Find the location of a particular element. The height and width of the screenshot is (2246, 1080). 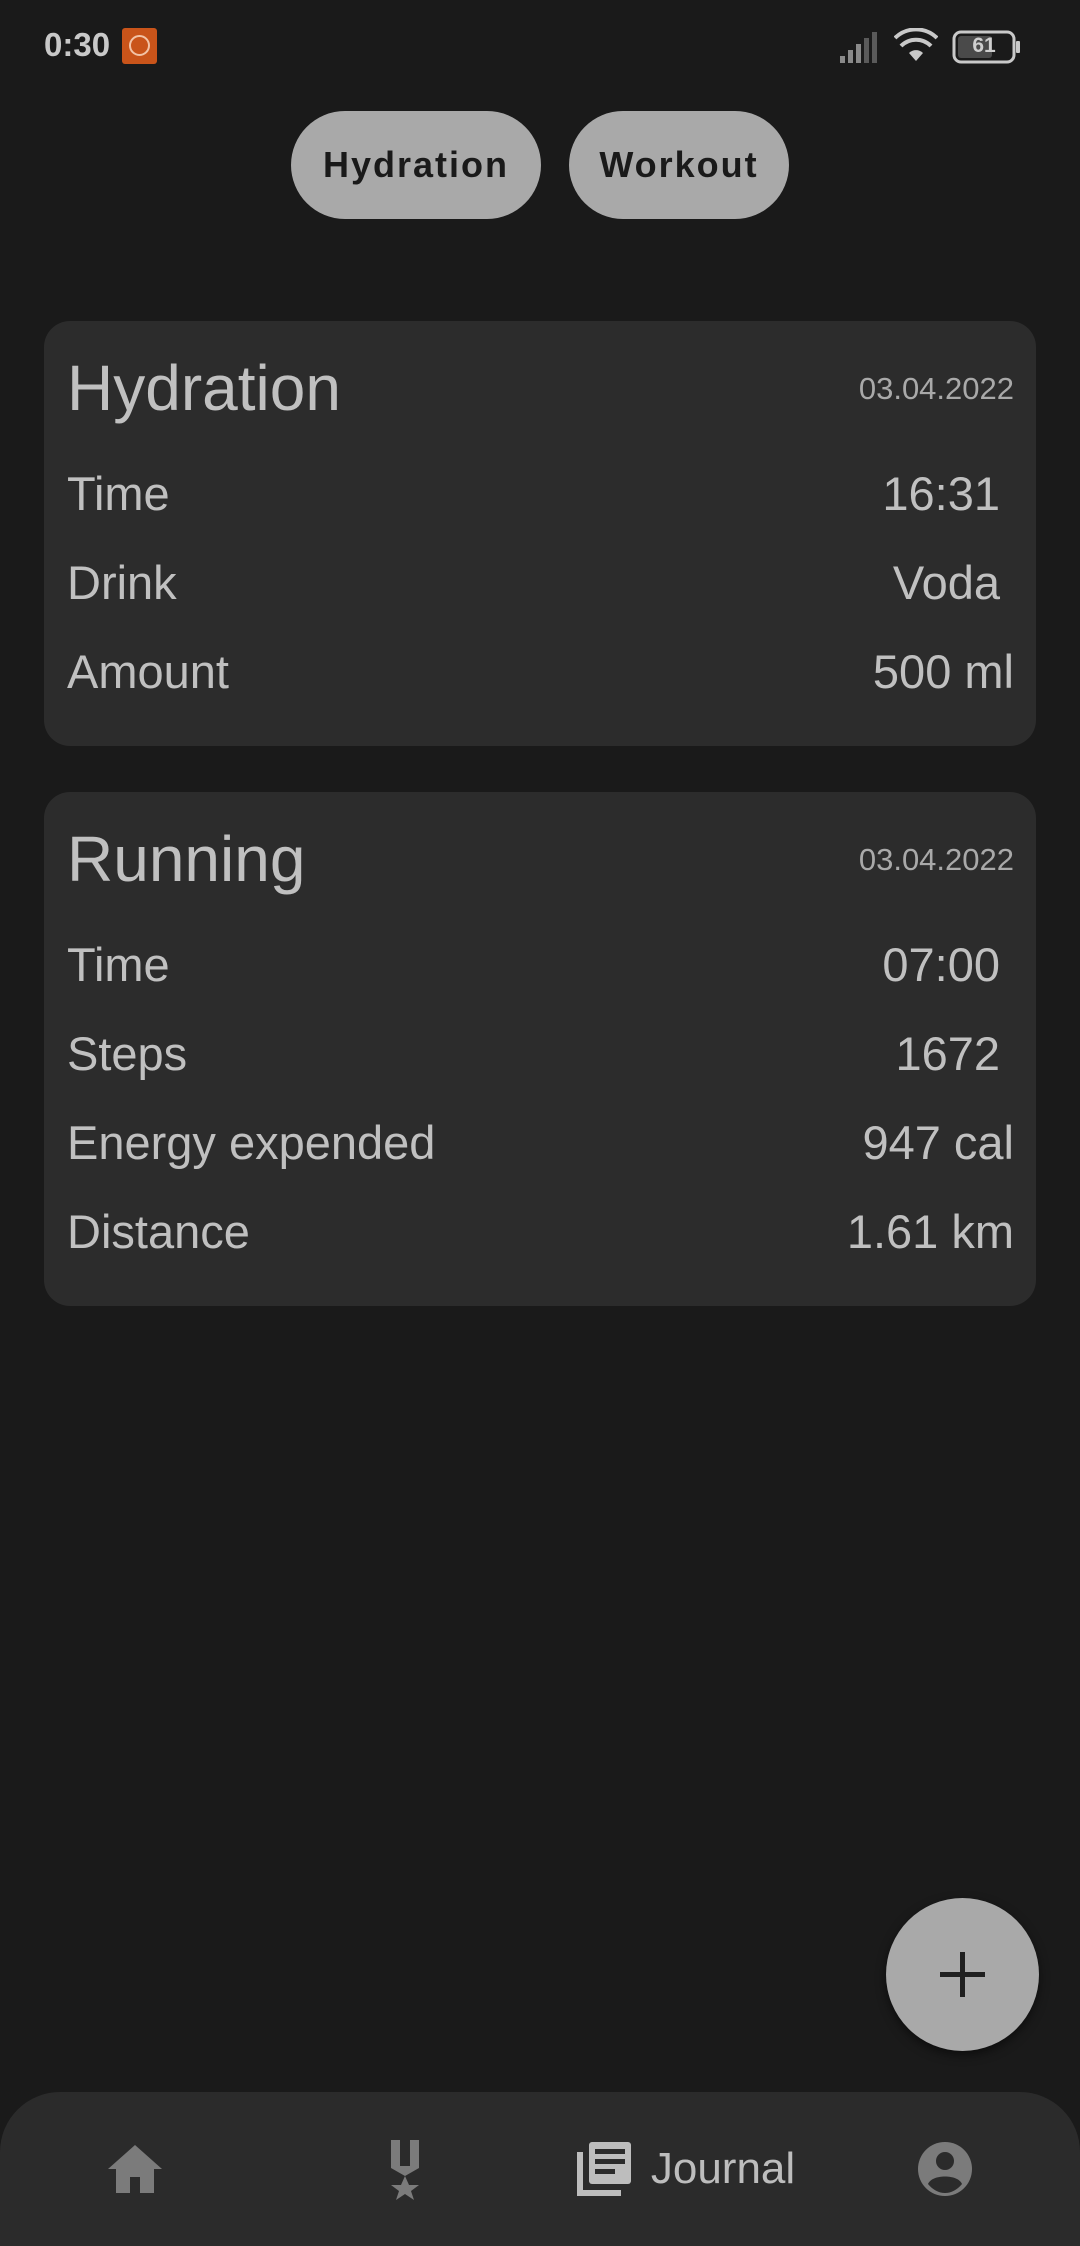

row-label: Energy expended is located at coordinates (251, 1142).